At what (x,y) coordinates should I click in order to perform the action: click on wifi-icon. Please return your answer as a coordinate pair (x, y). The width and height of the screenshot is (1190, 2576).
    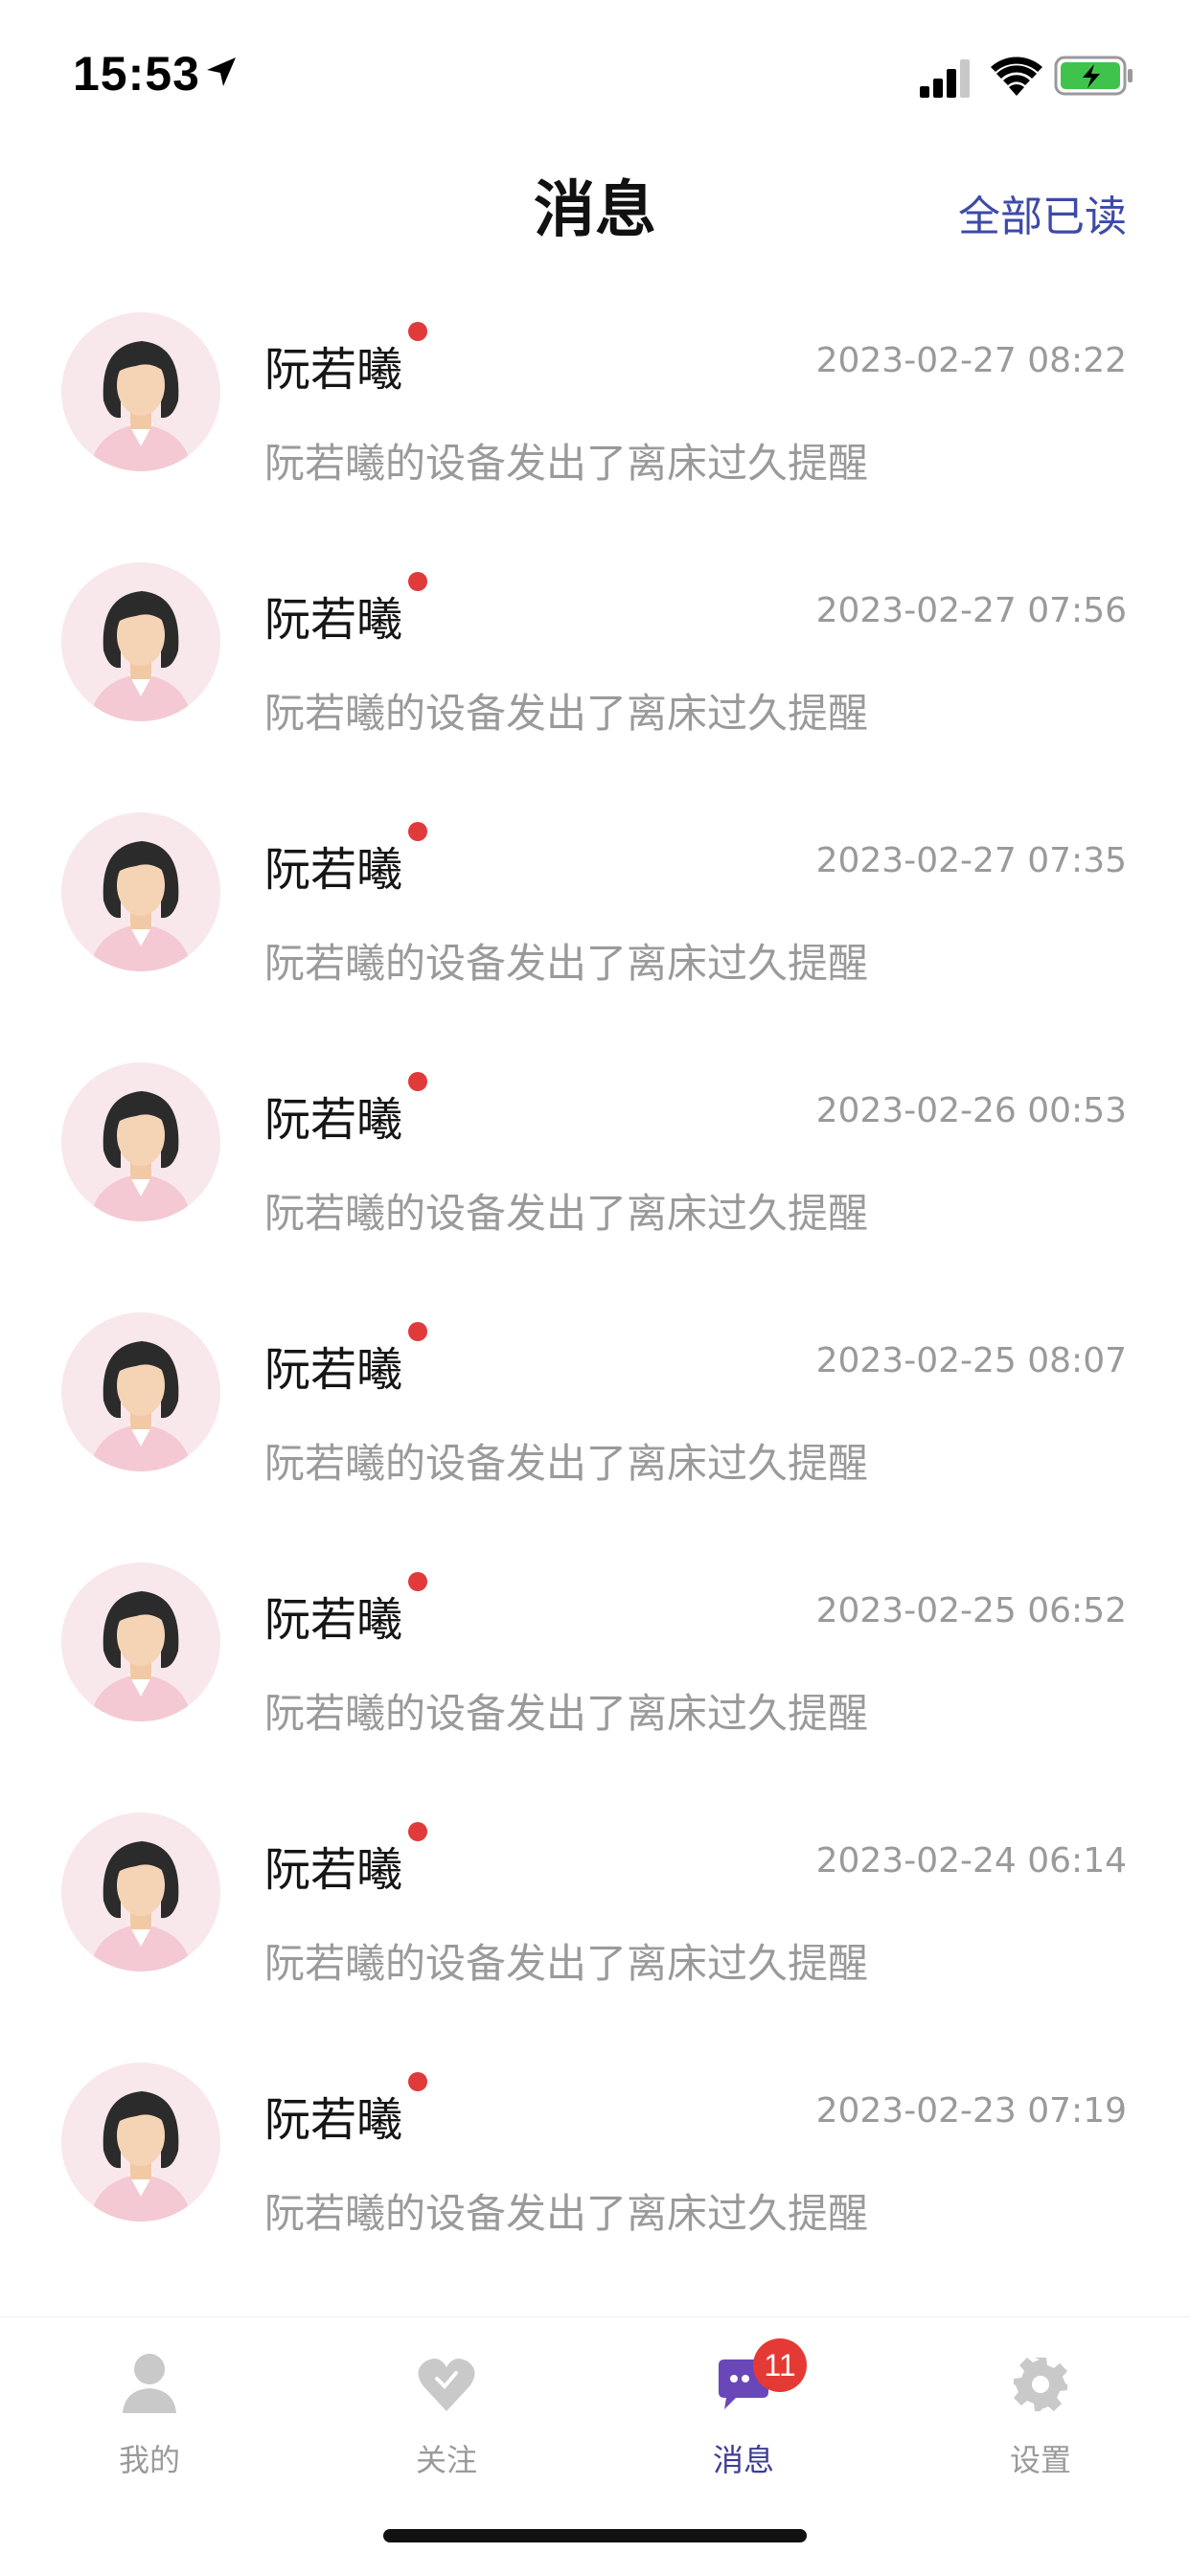
    Looking at the image, I should click on (1016, 77).